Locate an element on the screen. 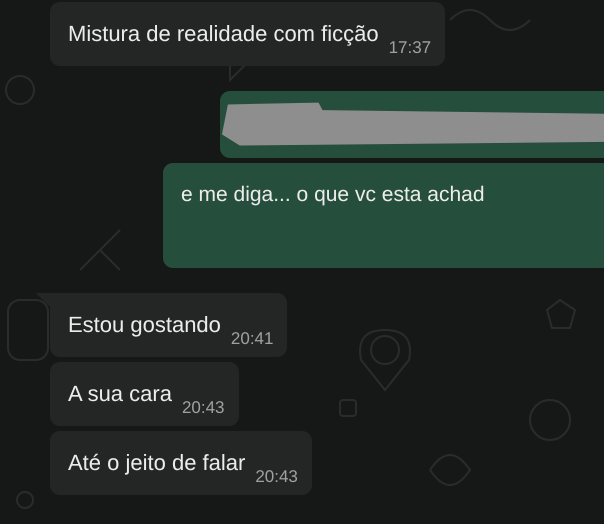 The image size is (604, 524). message-time: 17:37 is located at coordinates (410, 48).